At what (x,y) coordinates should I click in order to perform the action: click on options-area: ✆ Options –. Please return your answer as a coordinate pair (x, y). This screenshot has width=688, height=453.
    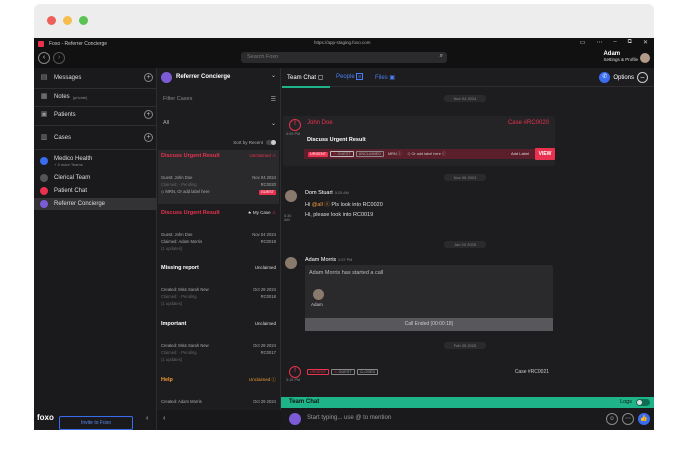
    Looking at the image, I should click on (623, 77).